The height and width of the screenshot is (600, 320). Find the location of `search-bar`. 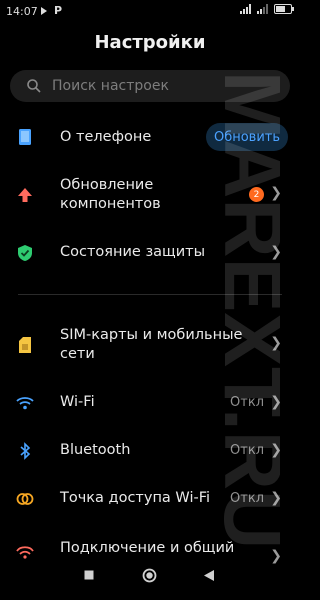

search-bar is located at coordinates (150, 86).